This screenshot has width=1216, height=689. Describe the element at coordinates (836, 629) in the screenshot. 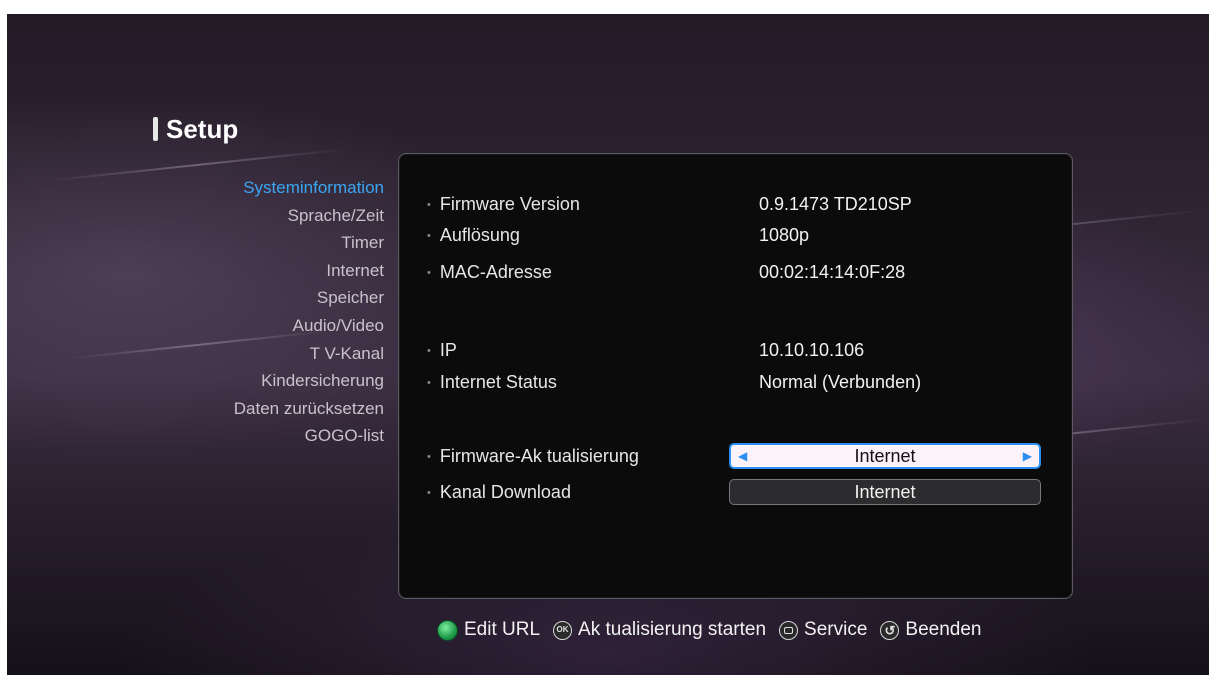

I see `service-label: Service` at that location.